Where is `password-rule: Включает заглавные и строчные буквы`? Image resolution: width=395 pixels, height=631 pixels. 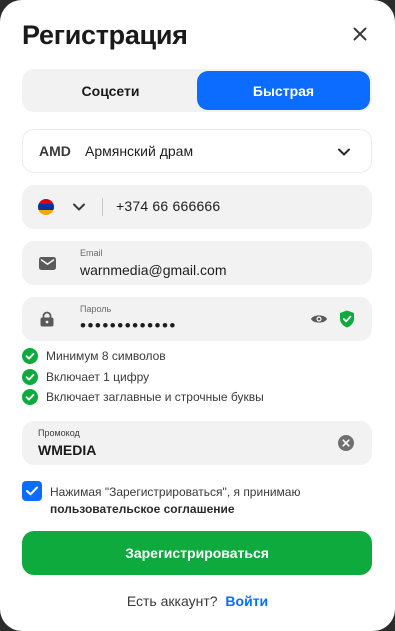 password-rule: Включает заглавные и строчные буквы is located at coordinates (143, 397).